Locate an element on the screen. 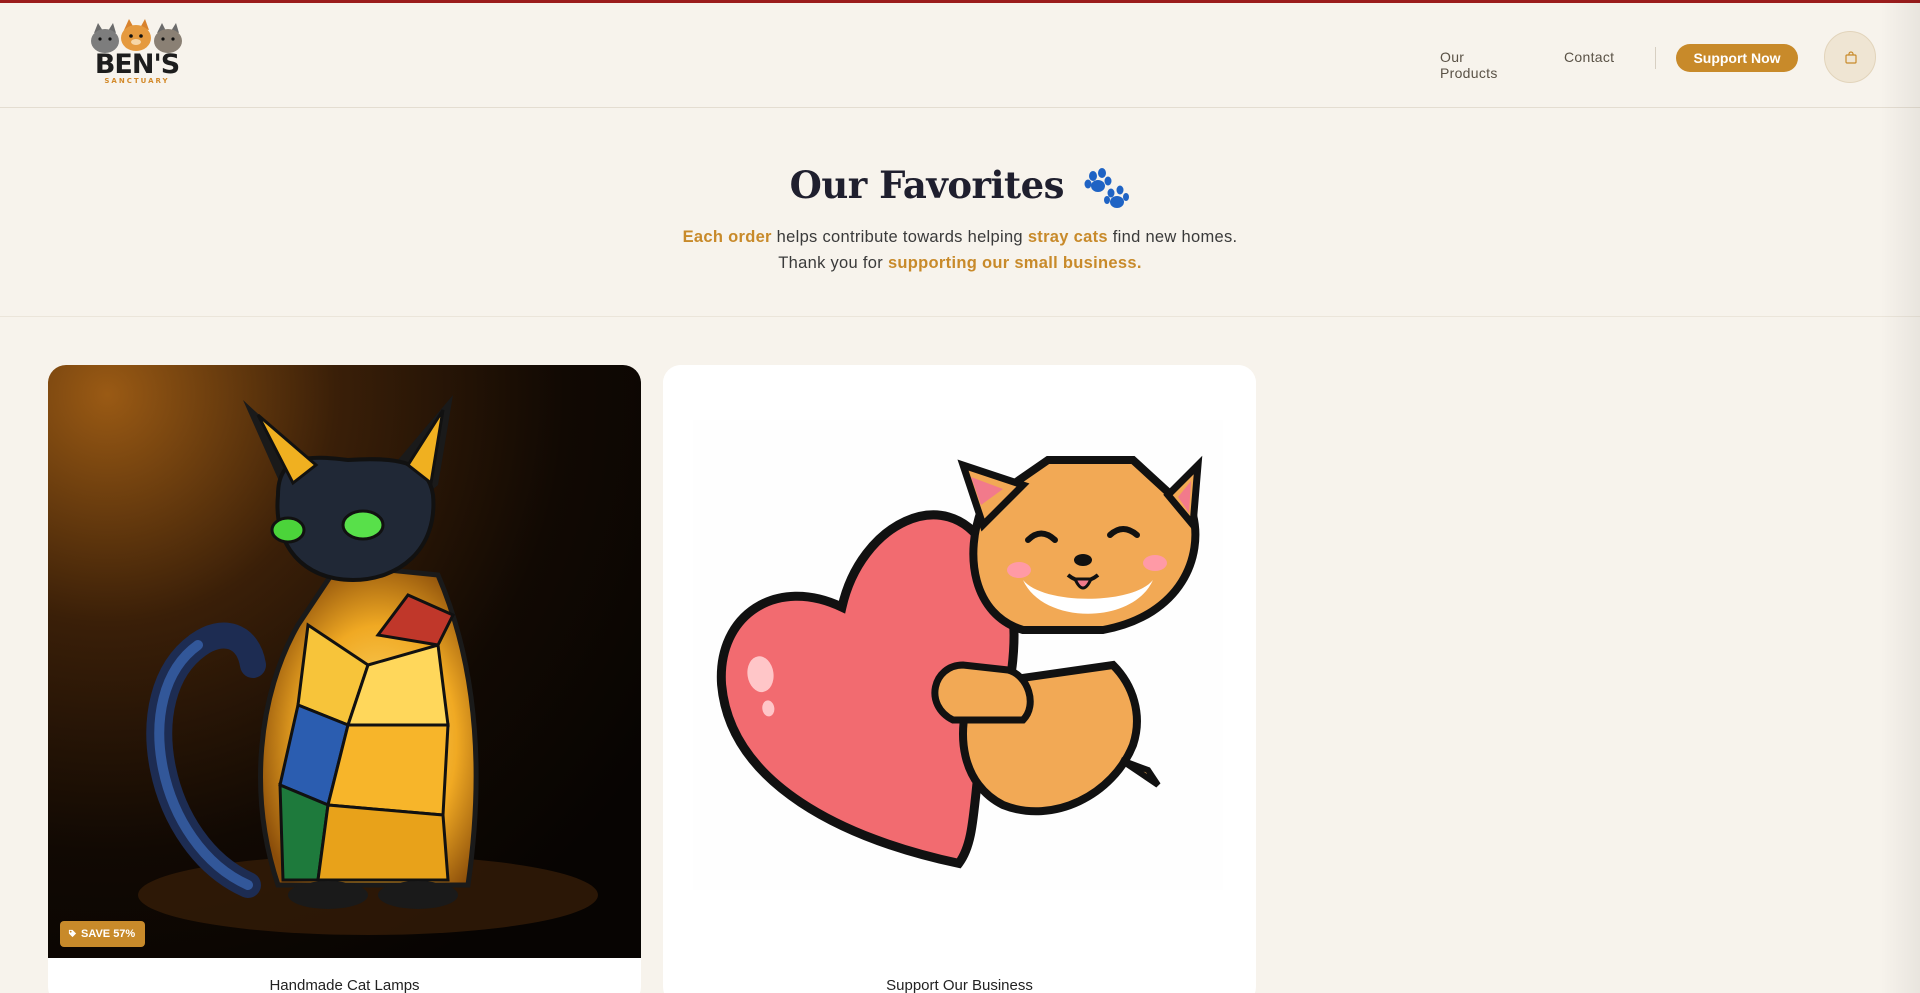  page-title: Our Favorites is located at coordinates (960, 186).